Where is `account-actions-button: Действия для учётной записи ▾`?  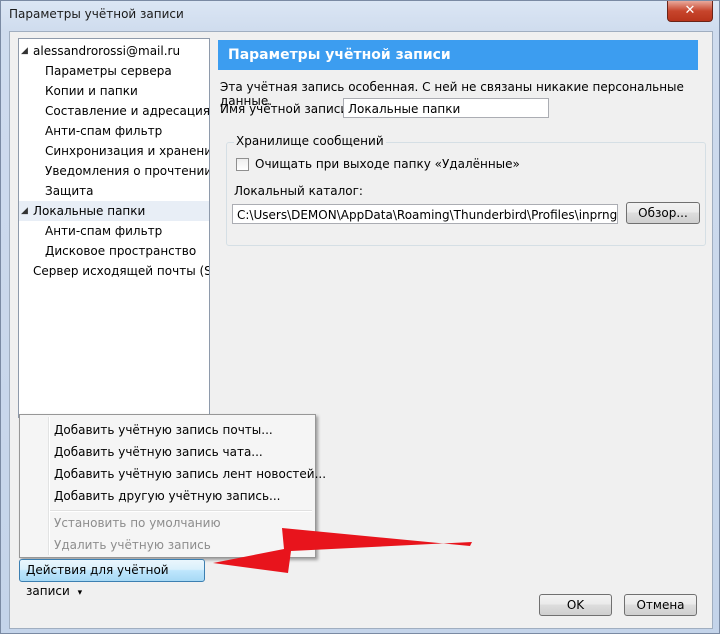 account-actions-button: Действия для учётной записи ▾ is located at coordinates (112, 578).